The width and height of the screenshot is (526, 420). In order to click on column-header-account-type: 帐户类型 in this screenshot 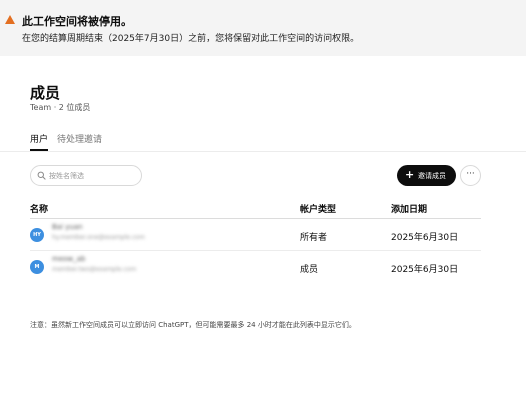, I will do `click(318, 208)`.